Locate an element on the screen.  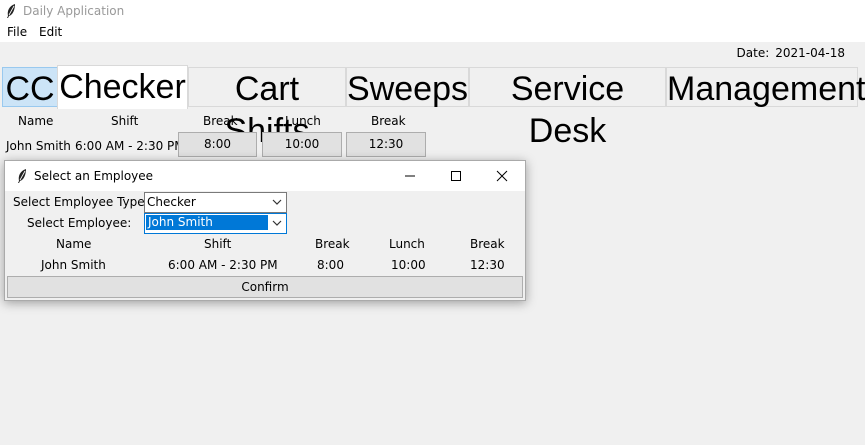
dialog-header-shift: Shift is located at coordinates (218, 244).